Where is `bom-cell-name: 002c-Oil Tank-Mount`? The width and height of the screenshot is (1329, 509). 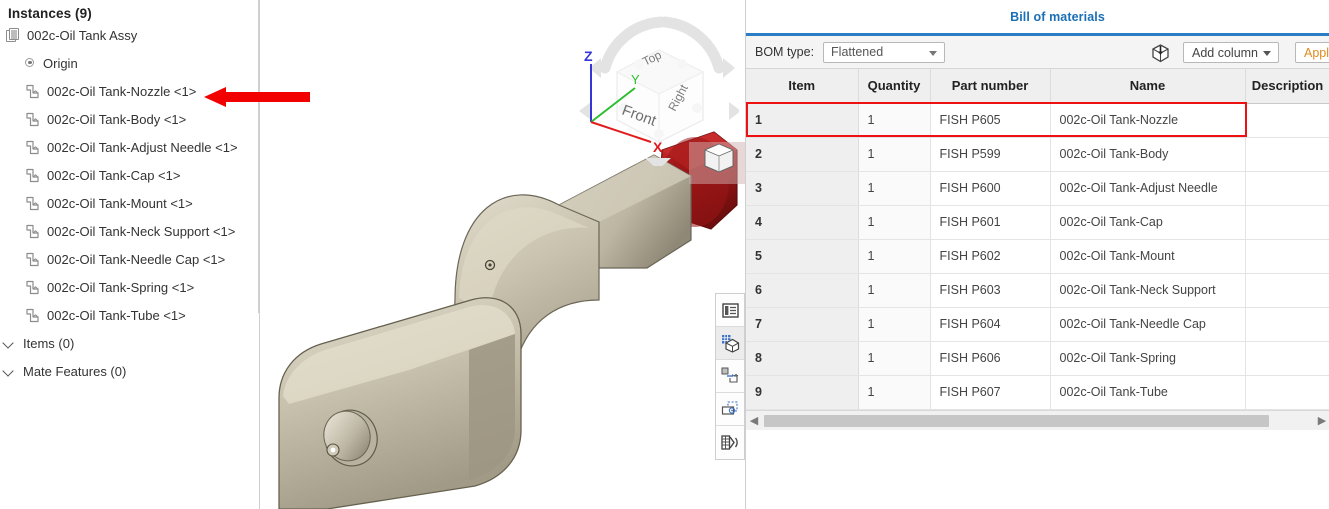
bom-cell-name: 002c-Oil Tank-Mount is located at coordinates (1148, 256).